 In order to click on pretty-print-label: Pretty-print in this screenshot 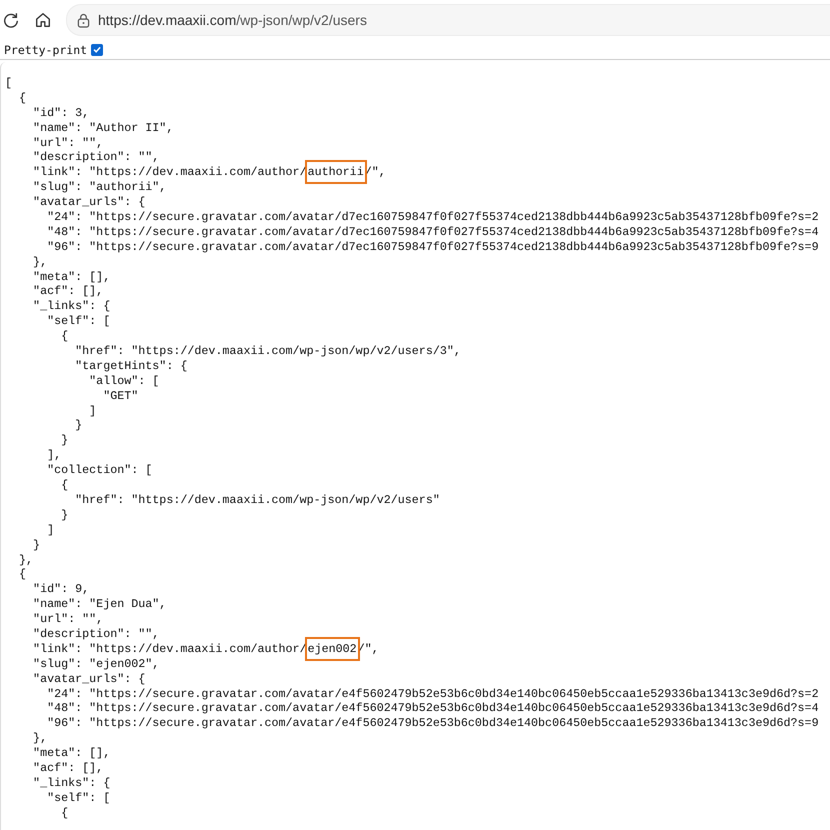, I will do `click(46, 49)`.